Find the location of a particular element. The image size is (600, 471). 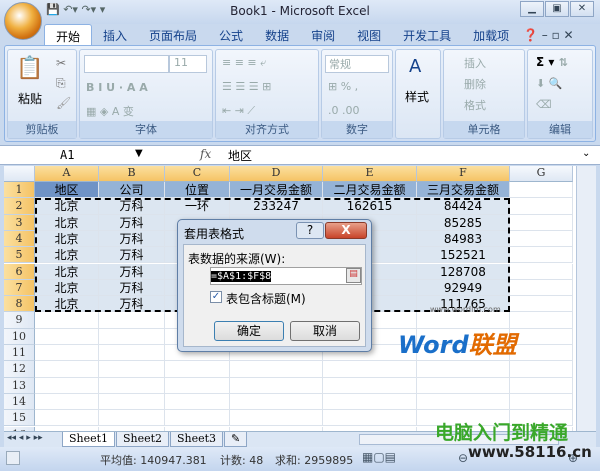

macro-record-icon is located at coordinates (13, 458).